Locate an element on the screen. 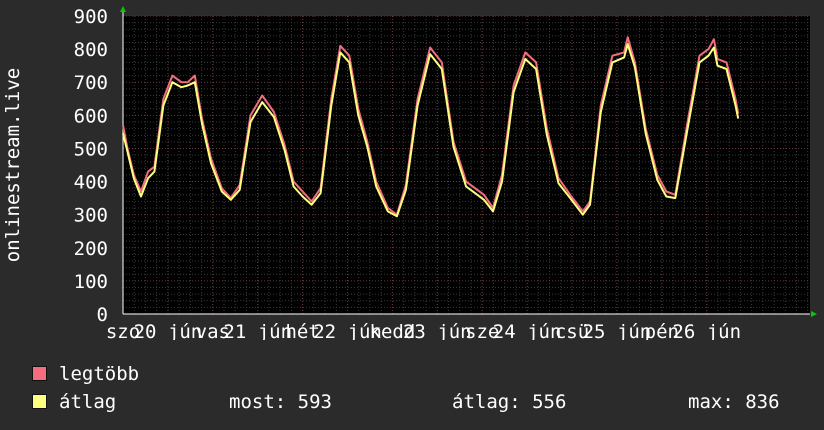  legend-item-avg: átlag most: 593 átlag: 556 max: 836 is located at coordinates (427, 402).